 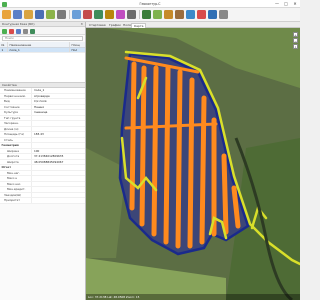 I want to click on cell-area: Пол, so click(x=74, y=50).